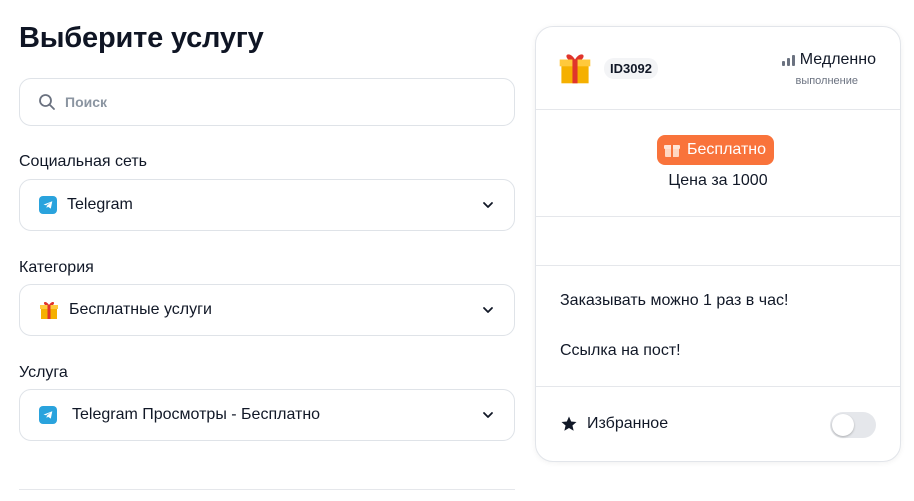 The width and height of the screenshot is (914, 501). What do you see at coordinates (837, 59) in the screenshot?
I see `speed-value: Медленно` at bounding box center [837, 59].